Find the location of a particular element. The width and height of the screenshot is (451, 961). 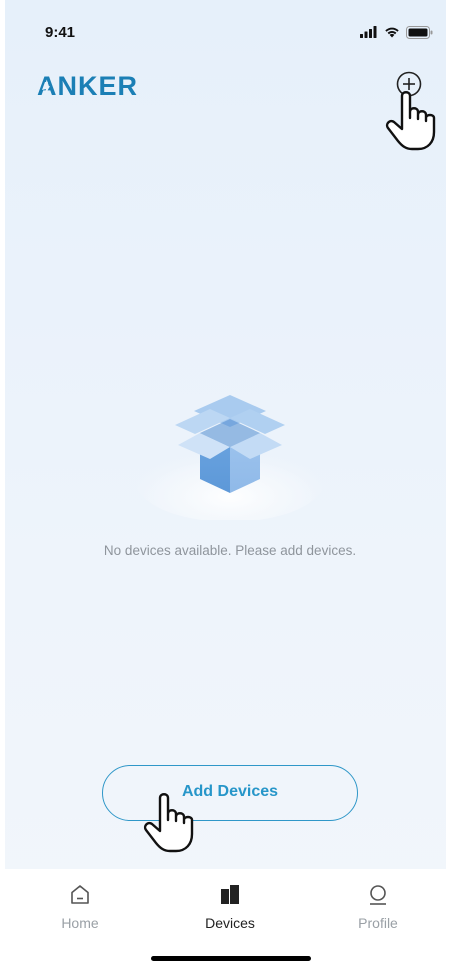

add-devices-button: Add Devices is located at coordinates (230, 793).